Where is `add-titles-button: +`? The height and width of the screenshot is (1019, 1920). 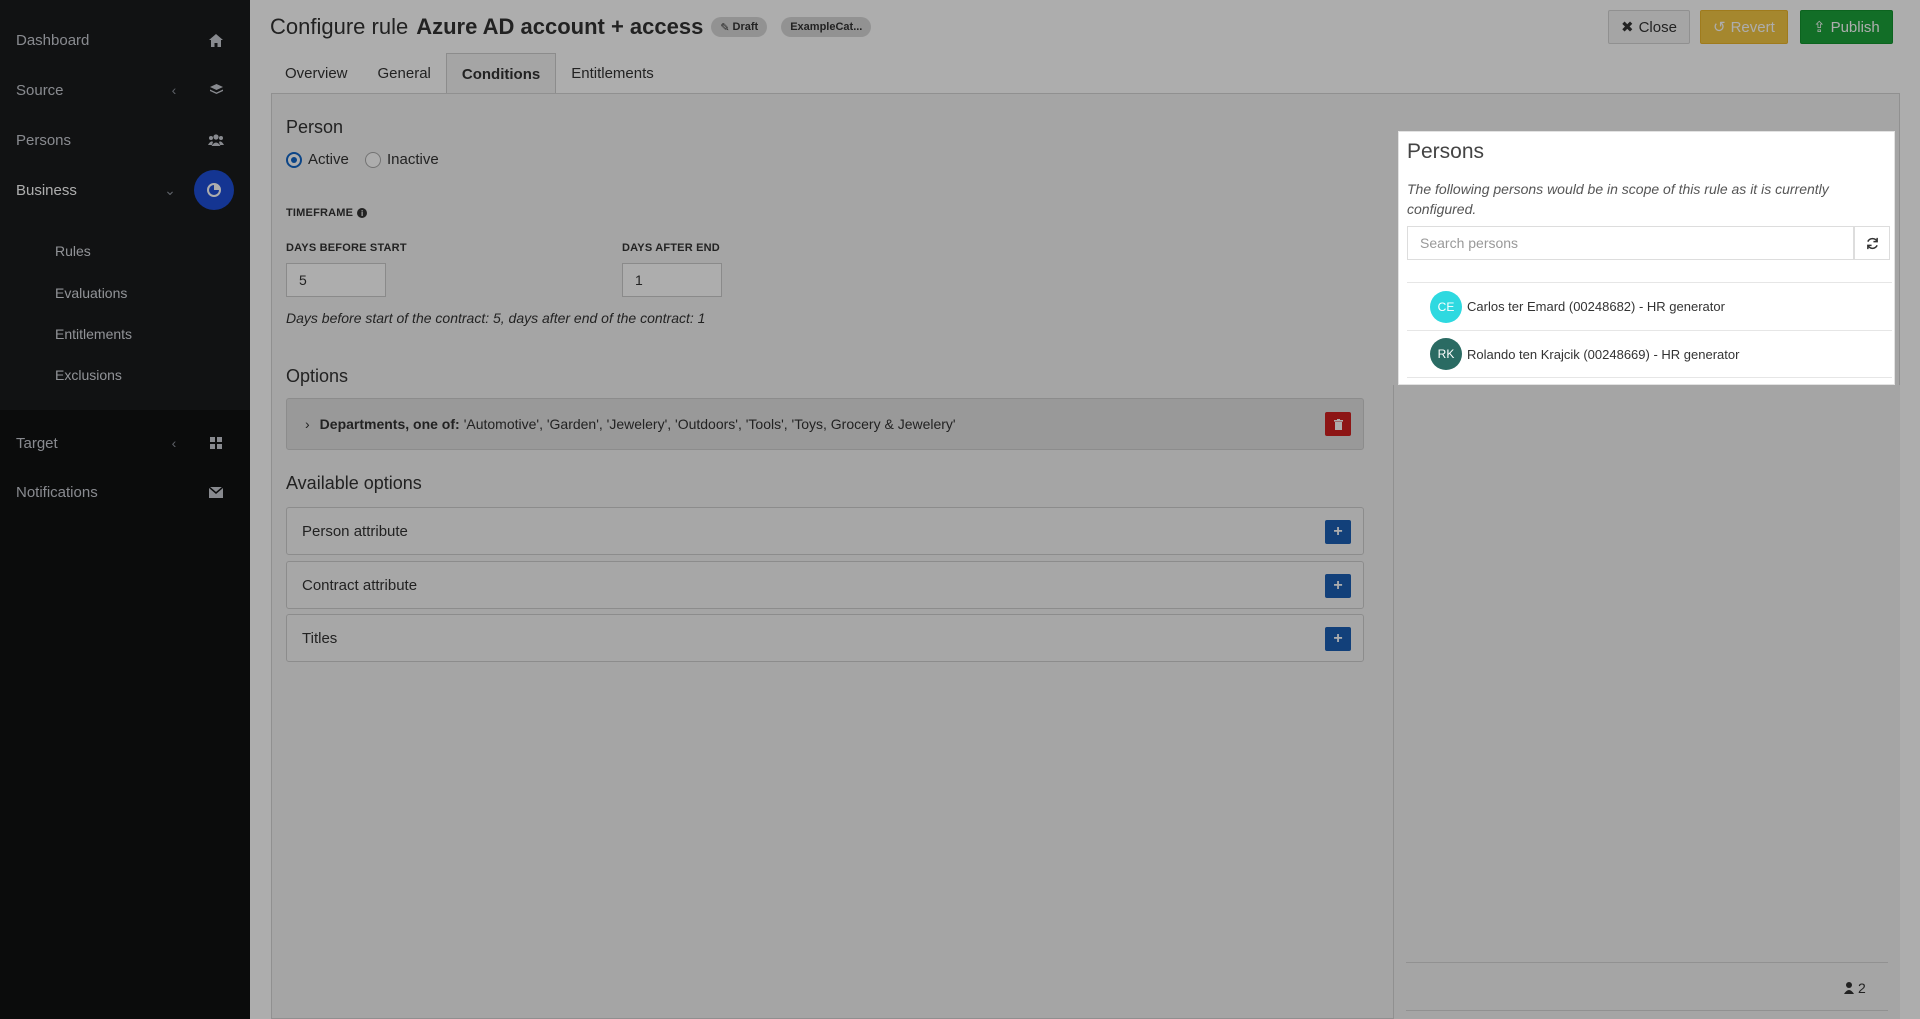
add-titles-button: + is located at coordinates (1338, 639).